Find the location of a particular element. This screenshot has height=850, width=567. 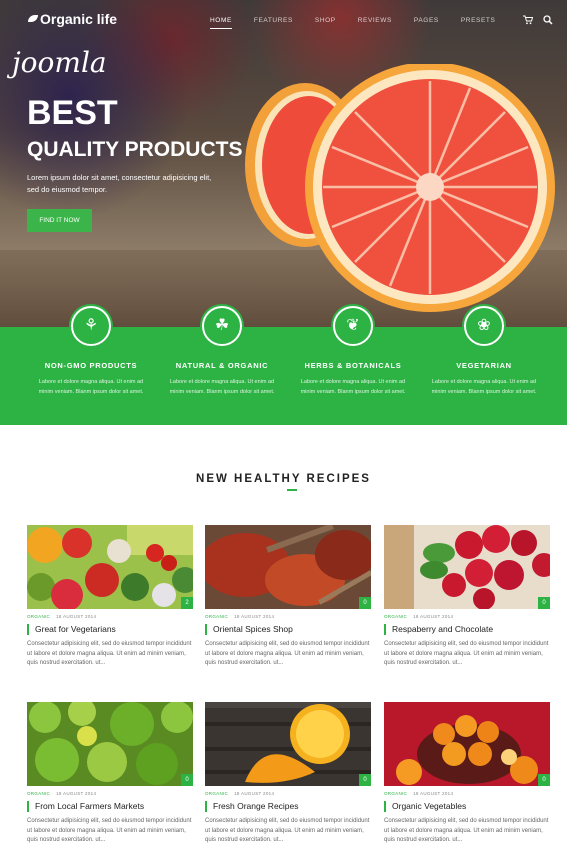

vegetables-photo: 2 is located at coordinates (110, 567).